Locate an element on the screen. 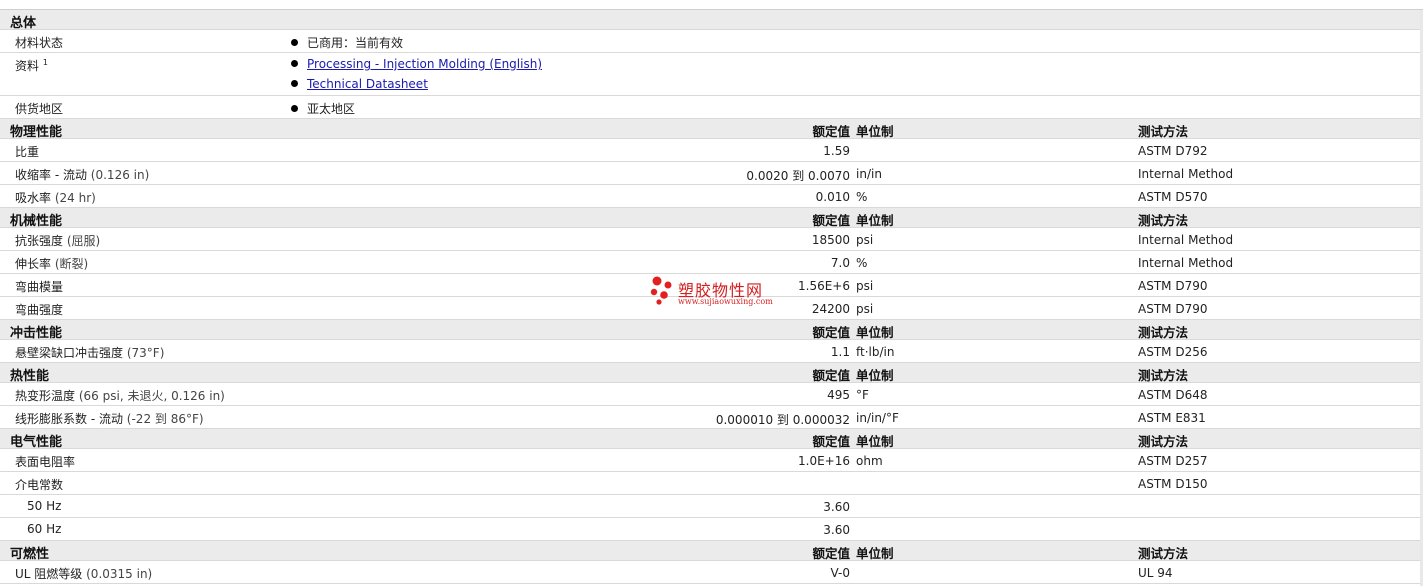 The image size is (1423, 586). property-unit: in/in is located at coordinates (869, 174).